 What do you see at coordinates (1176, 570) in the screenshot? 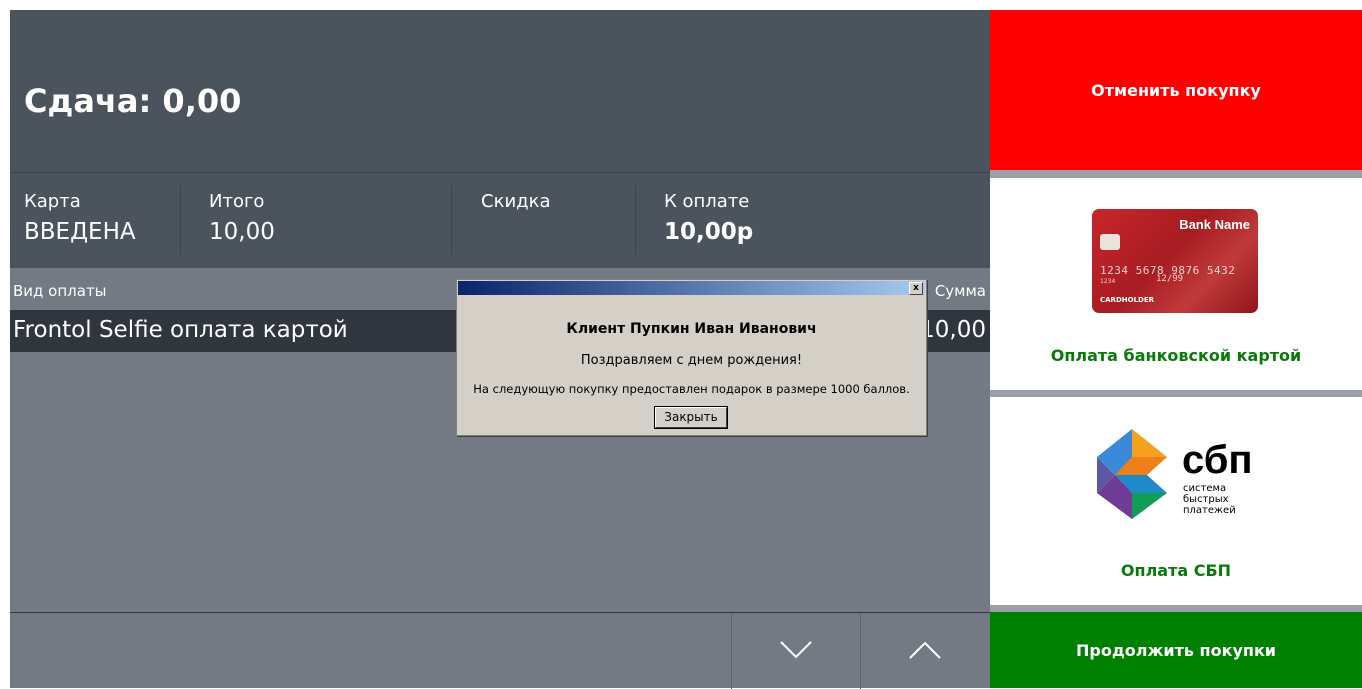
I see `sbp-payment-label: Оплата СБП` at bounding box center [1176, 570].